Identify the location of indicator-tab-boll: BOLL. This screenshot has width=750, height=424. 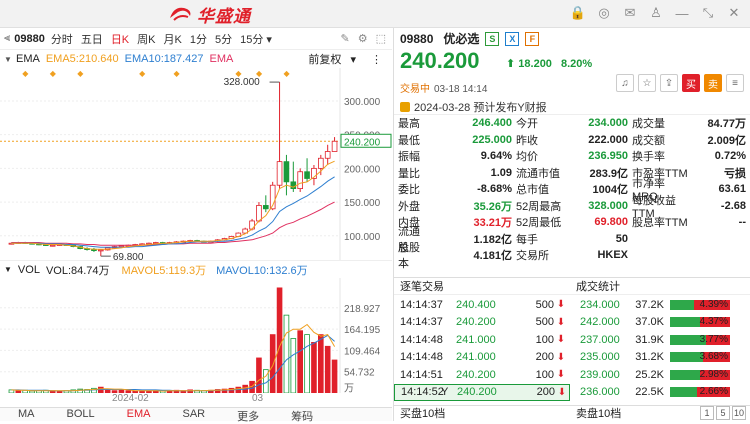
(81, 414).